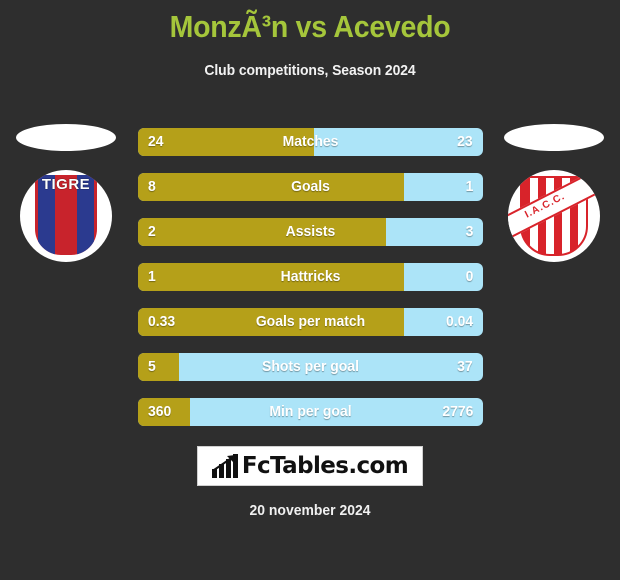 This screenshot has width=620, height=580. I want to click on stat-bar: 2 Assists 3, so click(310, 232).